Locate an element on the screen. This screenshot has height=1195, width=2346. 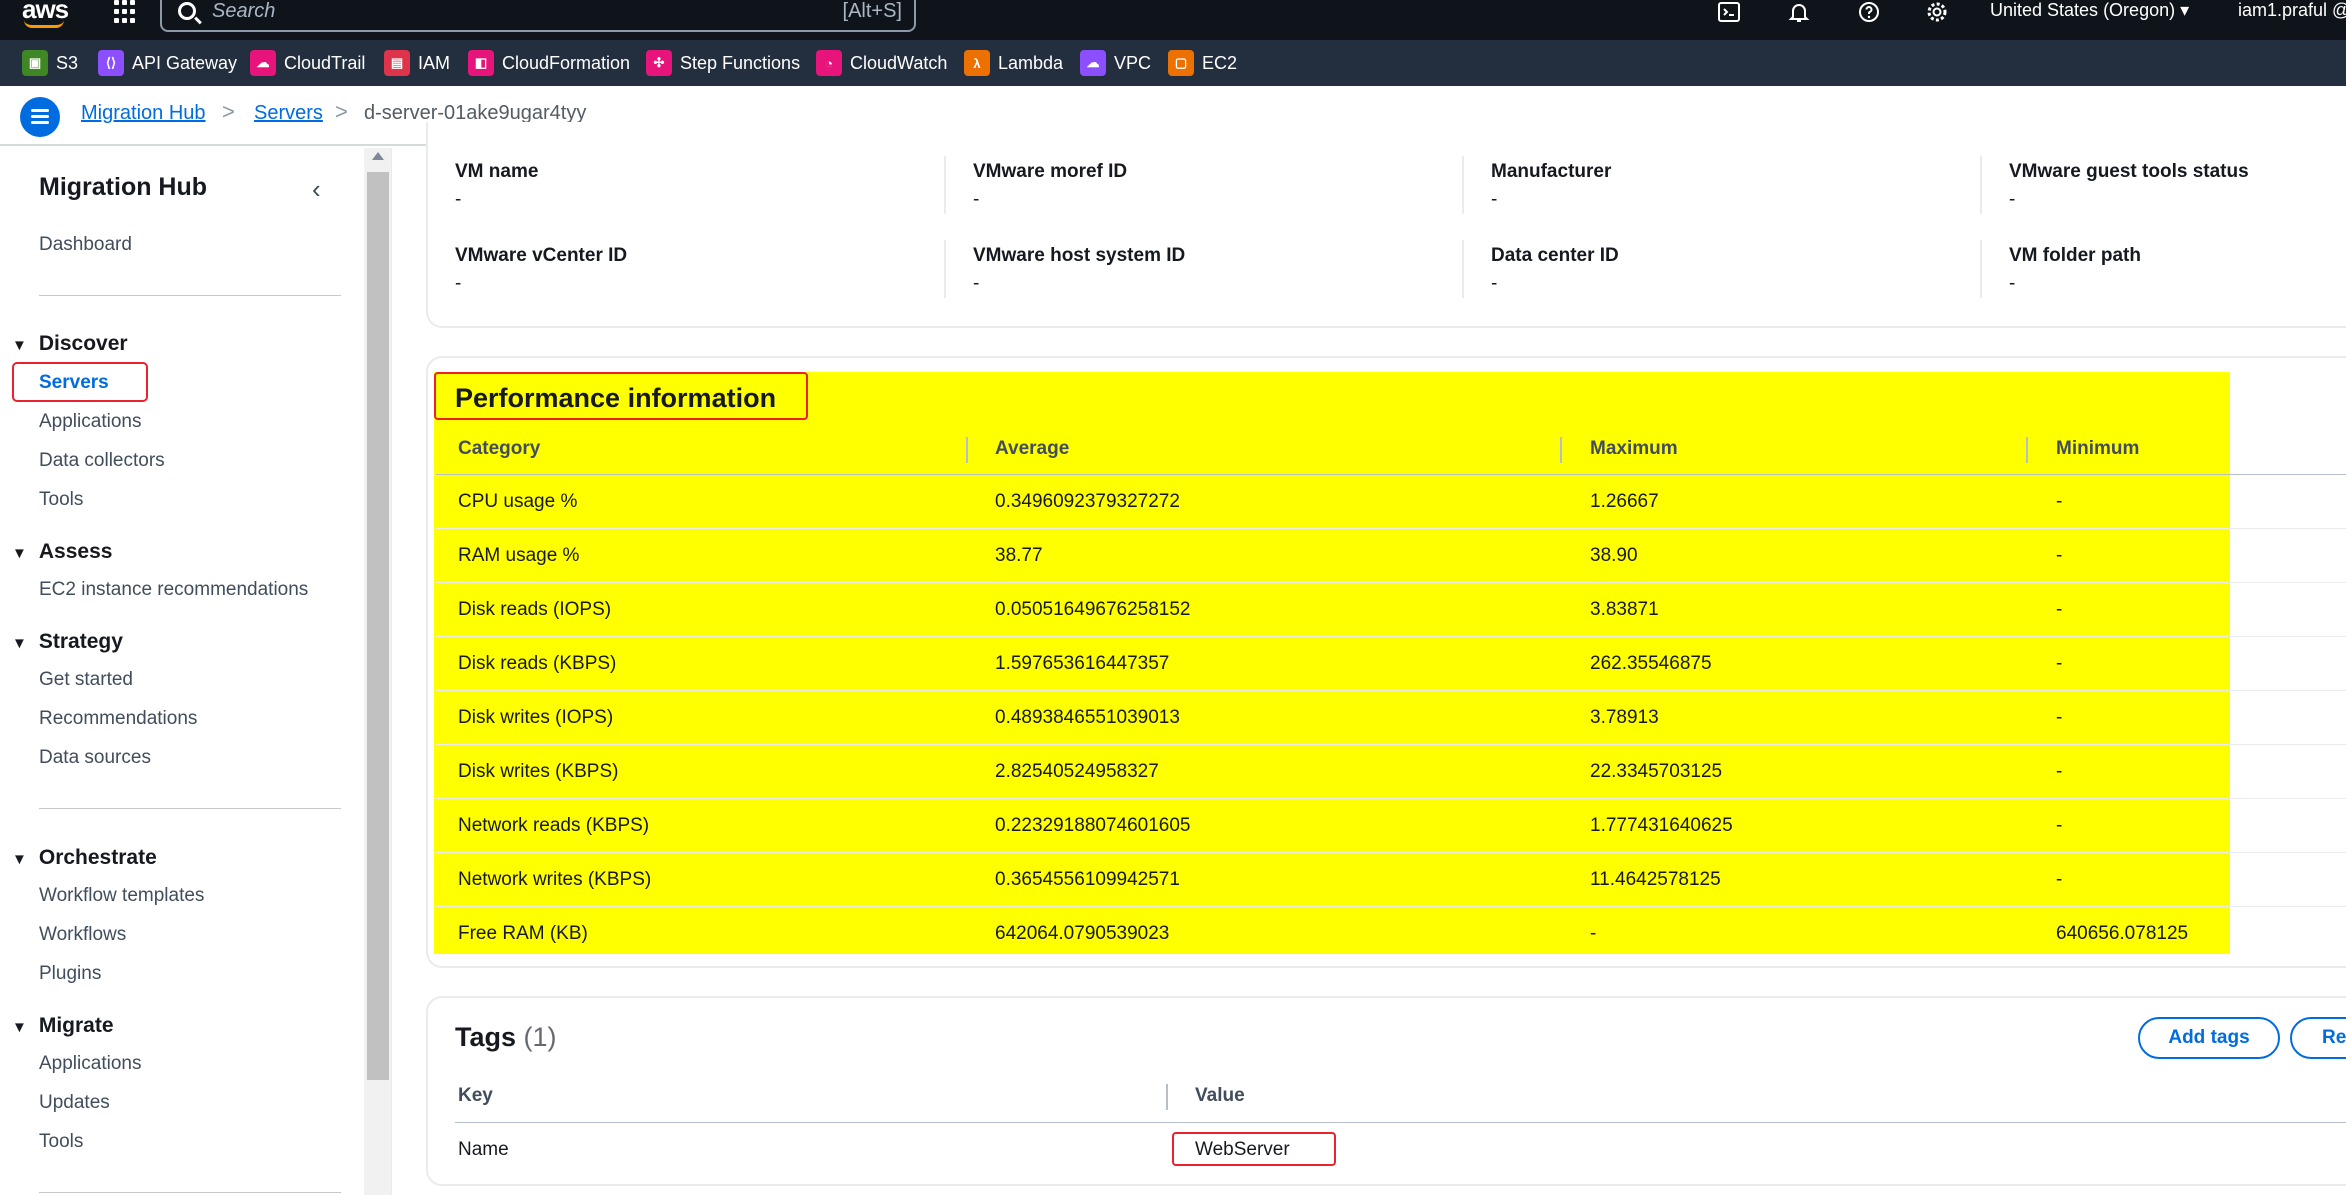
servers-annotation-box is located at coordinates (80, 382).